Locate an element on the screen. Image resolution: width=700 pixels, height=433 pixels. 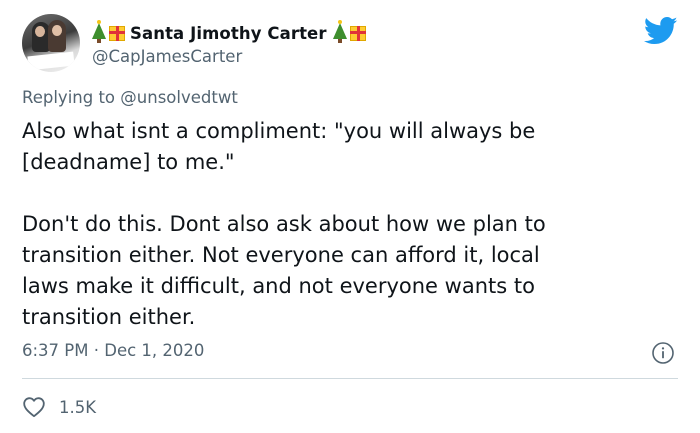
avatar-face-right is located at coordinates (57, 30).